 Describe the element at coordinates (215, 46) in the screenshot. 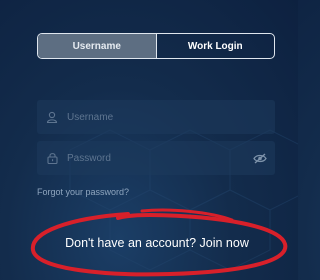

I see `tab-work-login: Work Login` at that location.